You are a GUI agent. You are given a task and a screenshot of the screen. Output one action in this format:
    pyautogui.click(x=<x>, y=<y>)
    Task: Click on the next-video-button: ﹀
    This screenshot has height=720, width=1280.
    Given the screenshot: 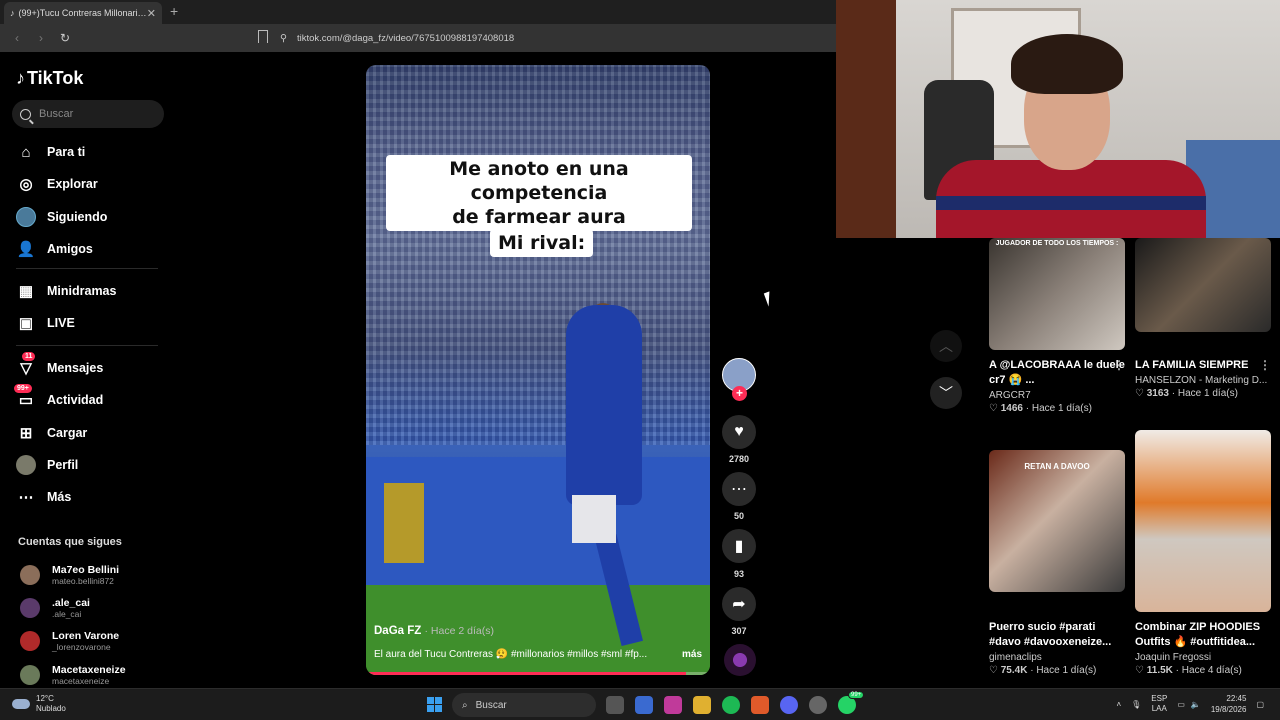 What is the action you would take?
    pyautogui.click(x=946, y=393)
    